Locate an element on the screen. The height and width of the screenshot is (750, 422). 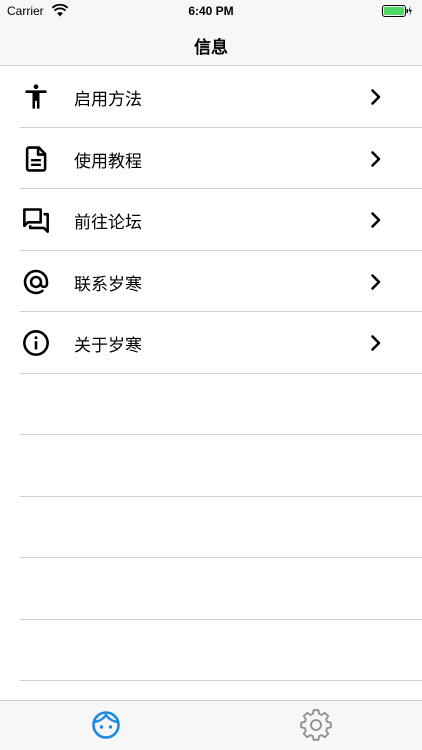
info-icon is located at coordinates (36, 343).